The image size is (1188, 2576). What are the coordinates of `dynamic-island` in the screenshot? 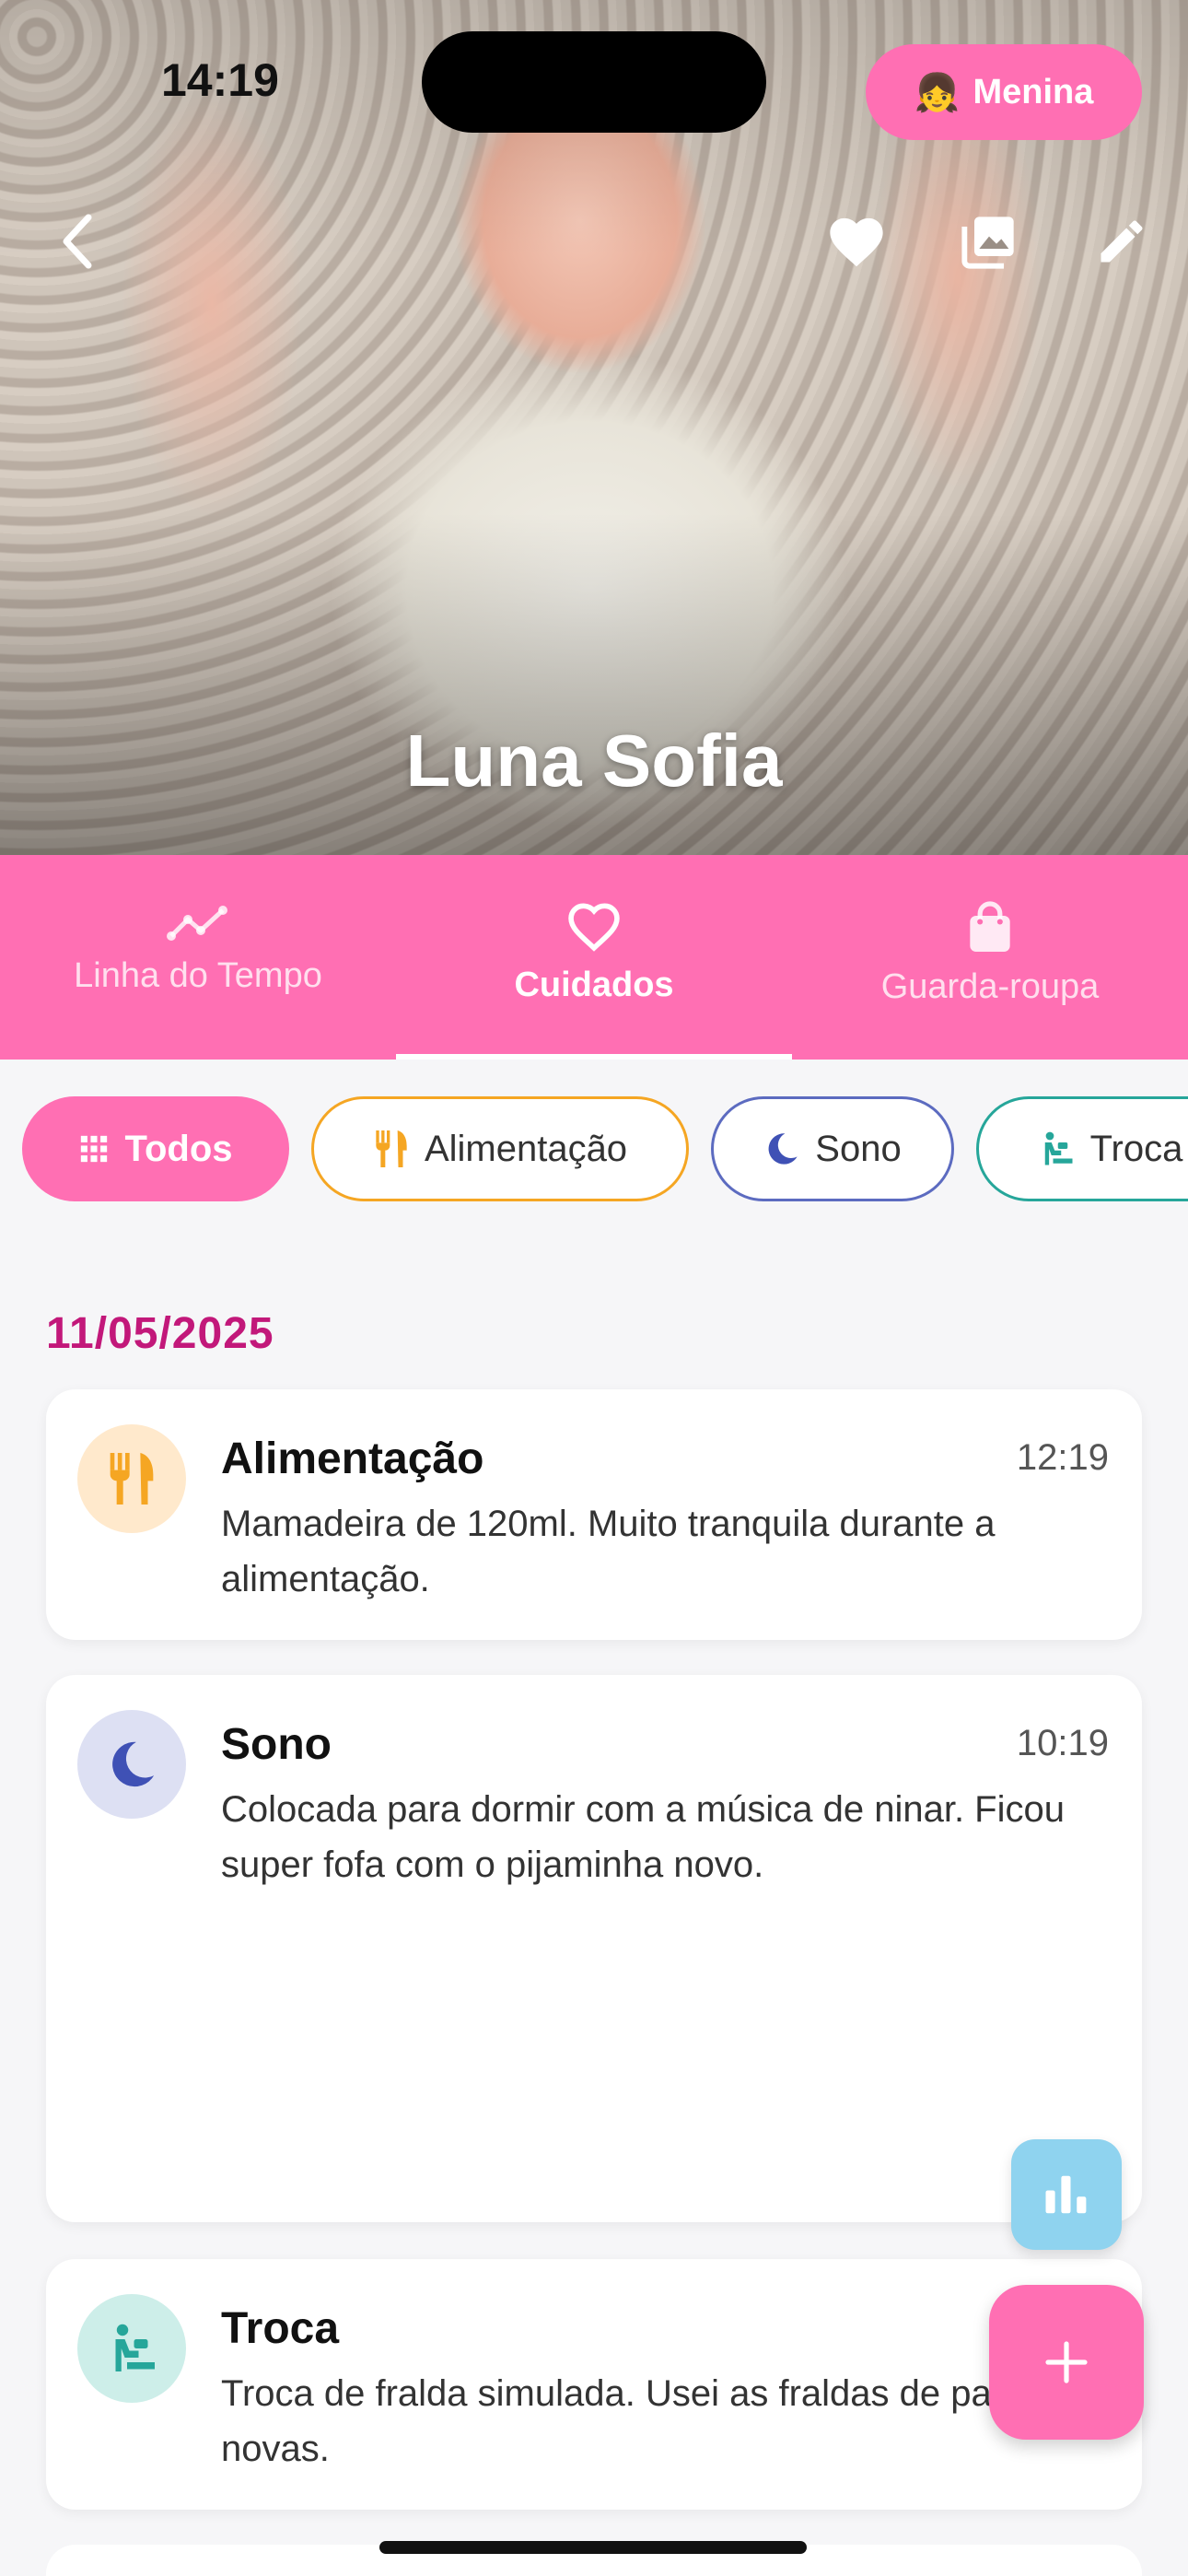 It's located at (594, 82).